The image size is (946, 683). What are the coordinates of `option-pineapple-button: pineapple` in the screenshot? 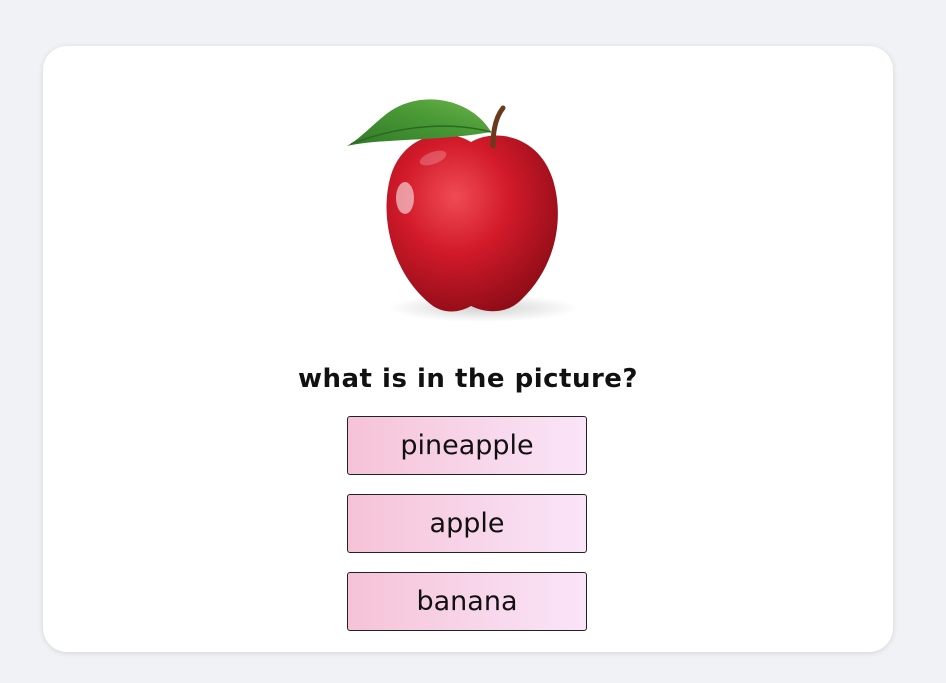 It's located at (467, 445).